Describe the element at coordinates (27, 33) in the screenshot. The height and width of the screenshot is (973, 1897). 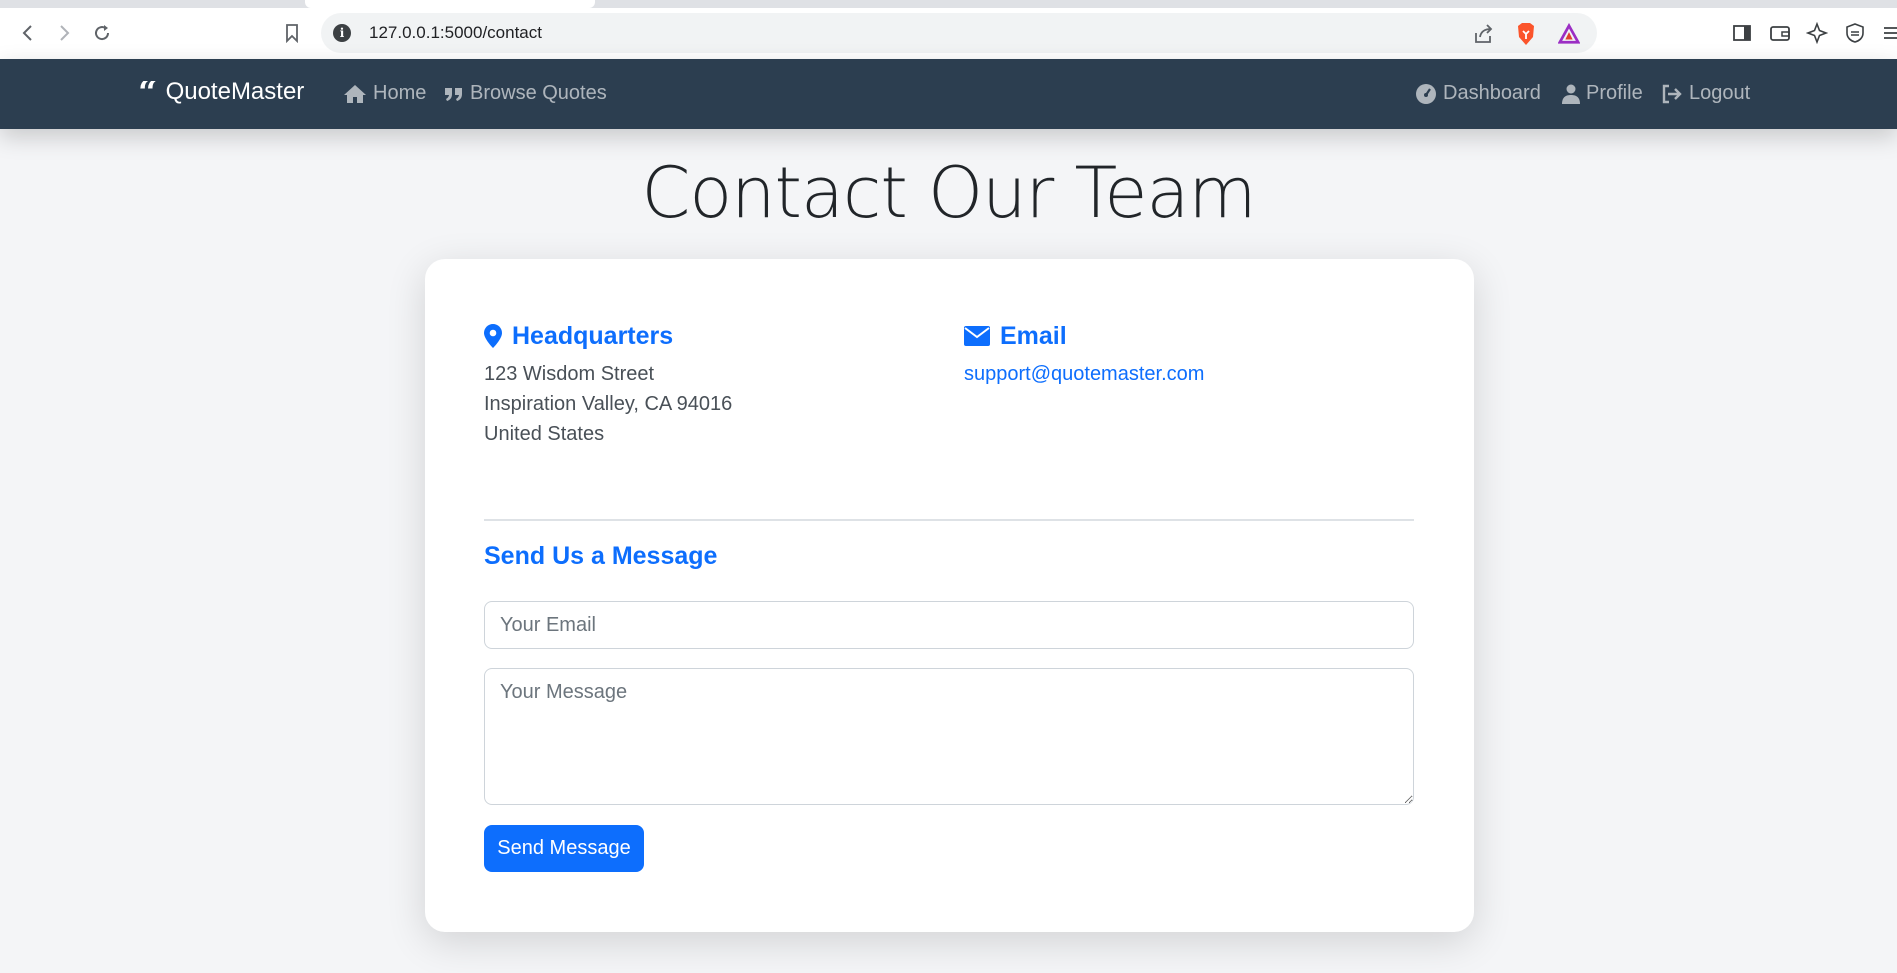
I see `back-icon` at that location.